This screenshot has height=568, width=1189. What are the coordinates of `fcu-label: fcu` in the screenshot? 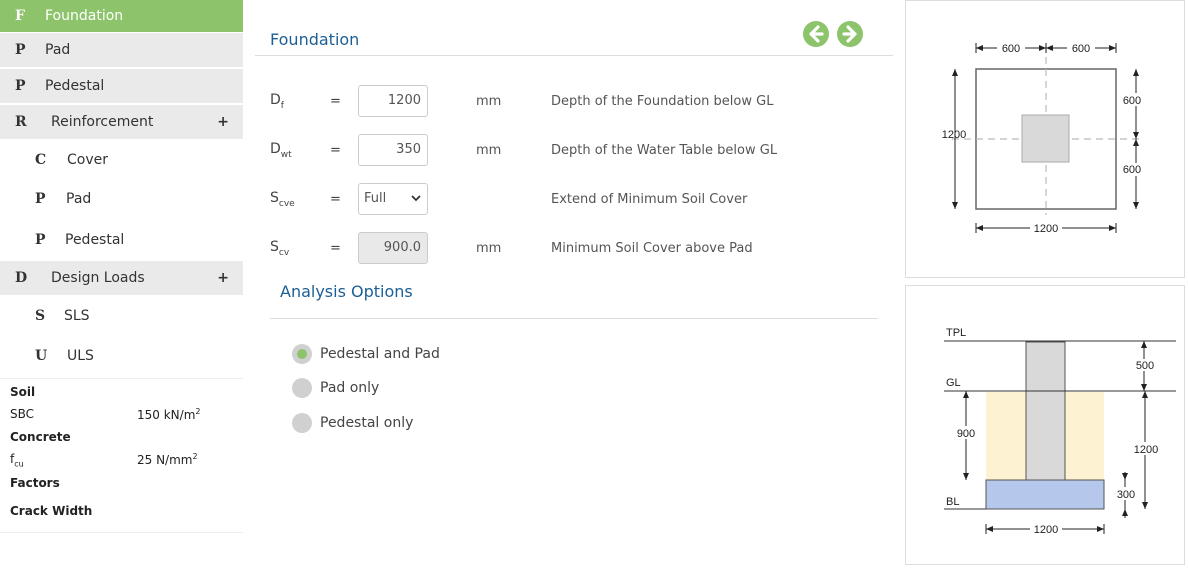 It's located at (17, 460).